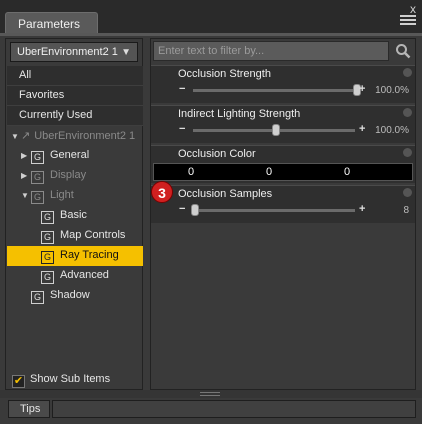  I want to click on param-label: Occlusion Color, so click(217, 154).